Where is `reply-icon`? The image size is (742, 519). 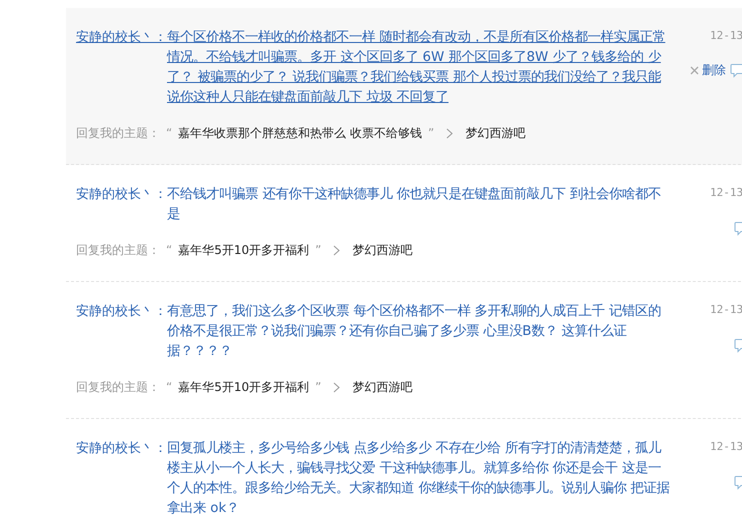 reply-icon is located at coordinates (736, 70).